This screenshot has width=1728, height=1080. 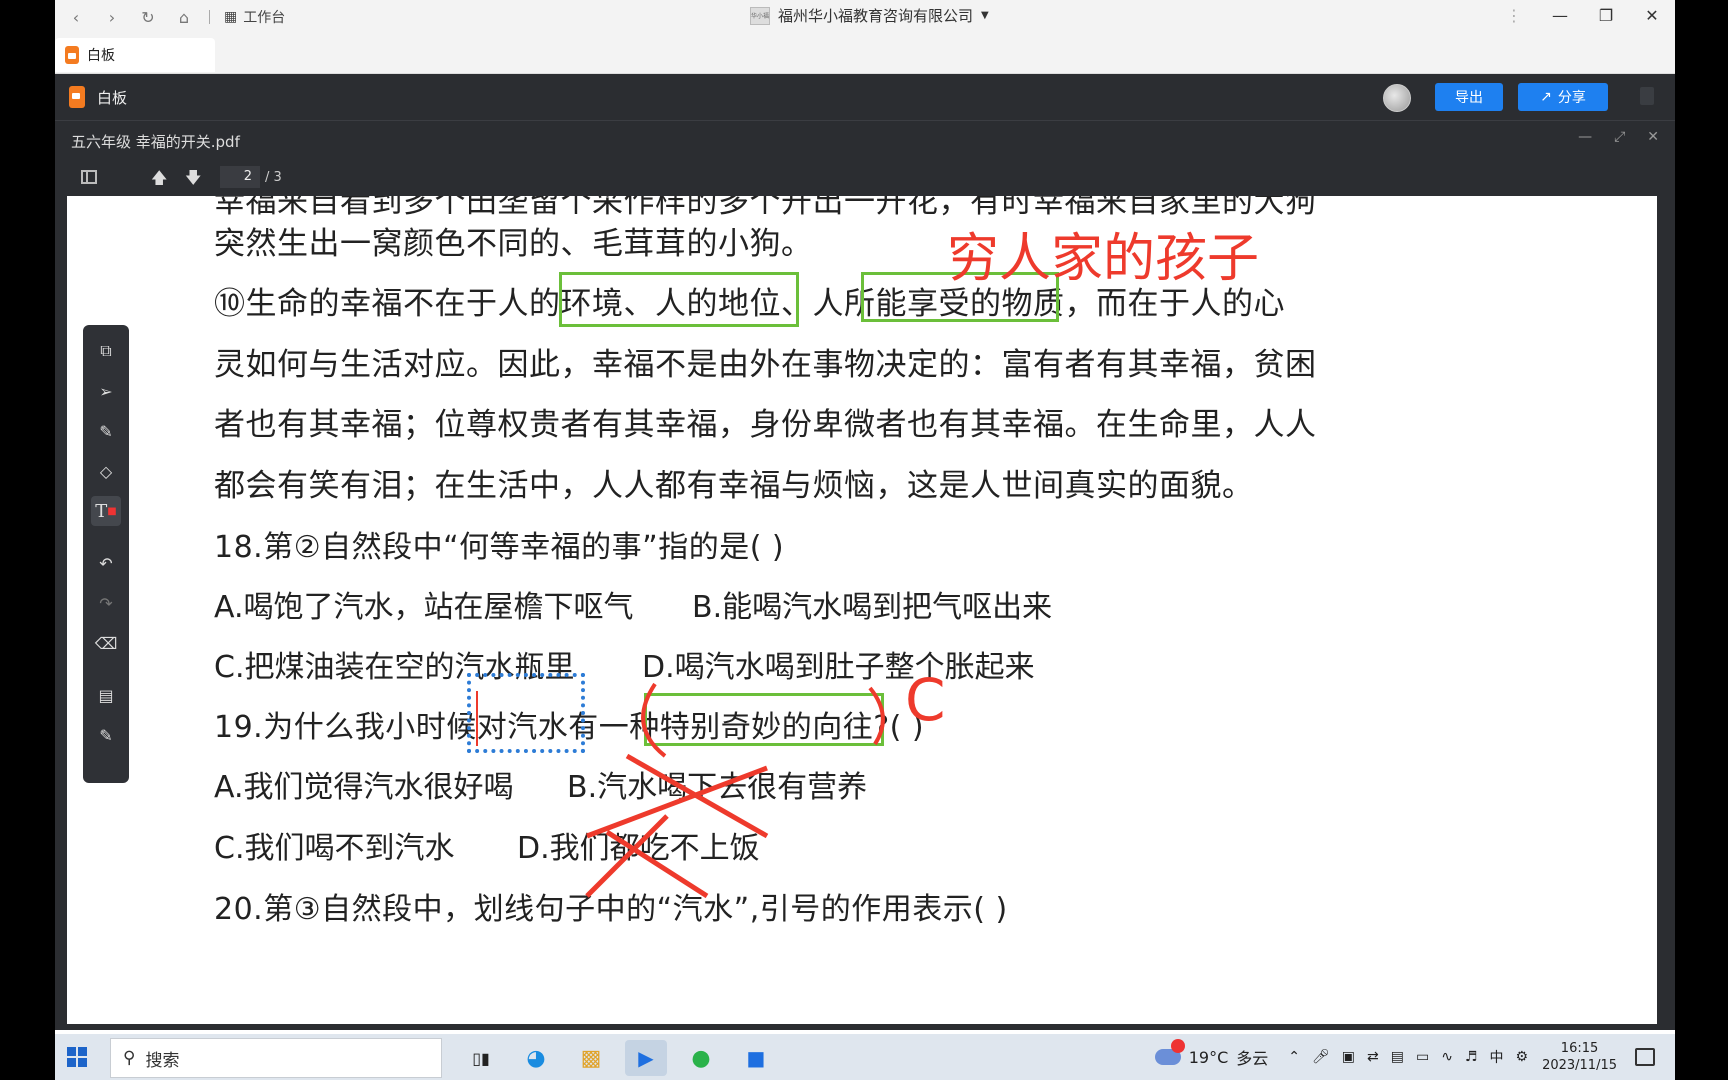 I want to click on window-controls: ⋮ — ❐ ✕, so click(x=1583, y=15).